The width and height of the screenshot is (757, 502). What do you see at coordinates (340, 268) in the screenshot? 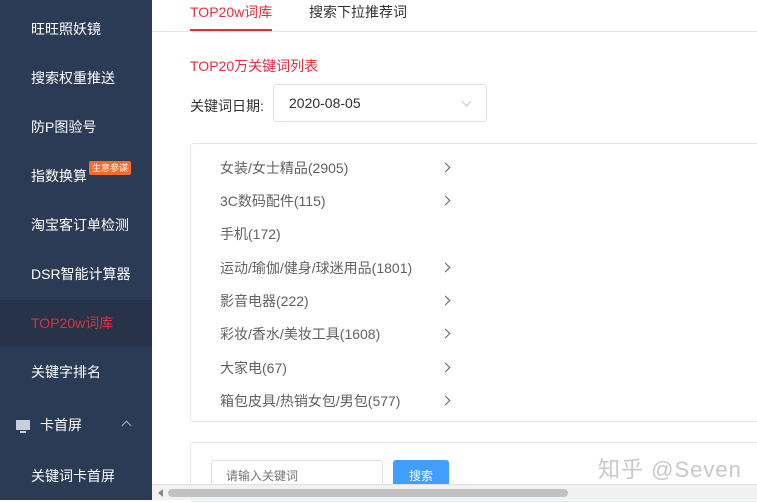
I see `category-item: 运动/瑜伽/健身/球迷用品(1801)` at bounding box center [340, 268].